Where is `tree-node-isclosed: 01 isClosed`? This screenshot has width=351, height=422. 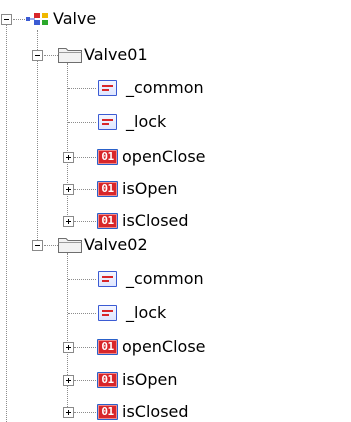 tree-node-isclosed: 01 isClosed is located at coordinates (175, 409).